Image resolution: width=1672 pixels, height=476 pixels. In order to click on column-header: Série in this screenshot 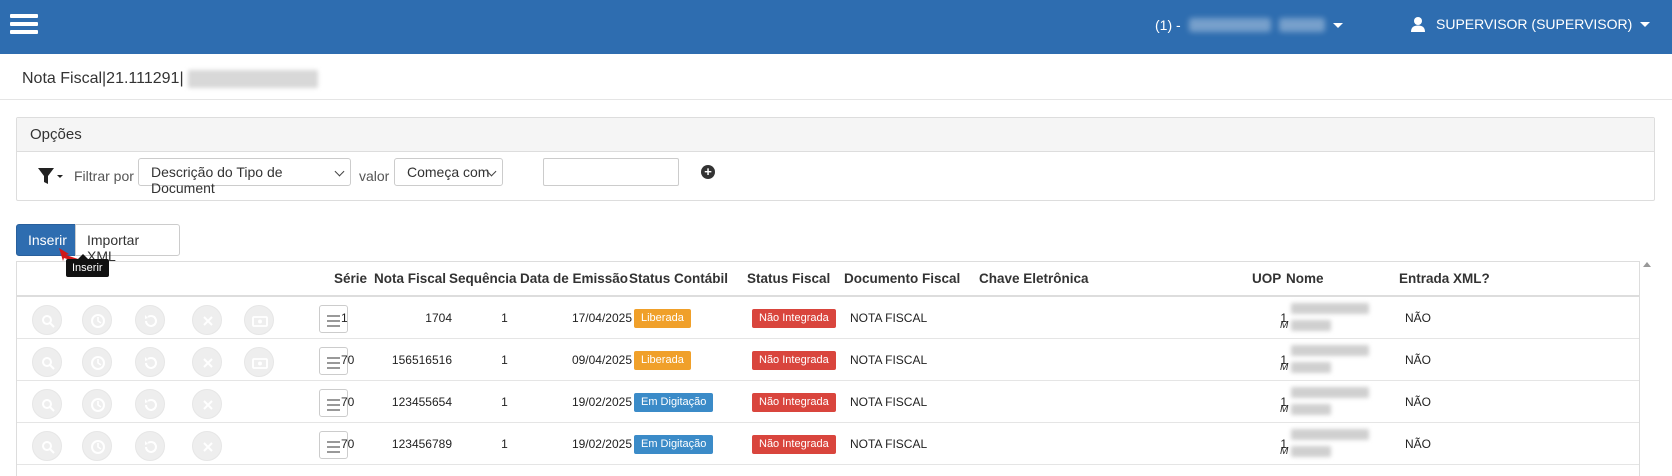, I will do `click(350, 278)`.